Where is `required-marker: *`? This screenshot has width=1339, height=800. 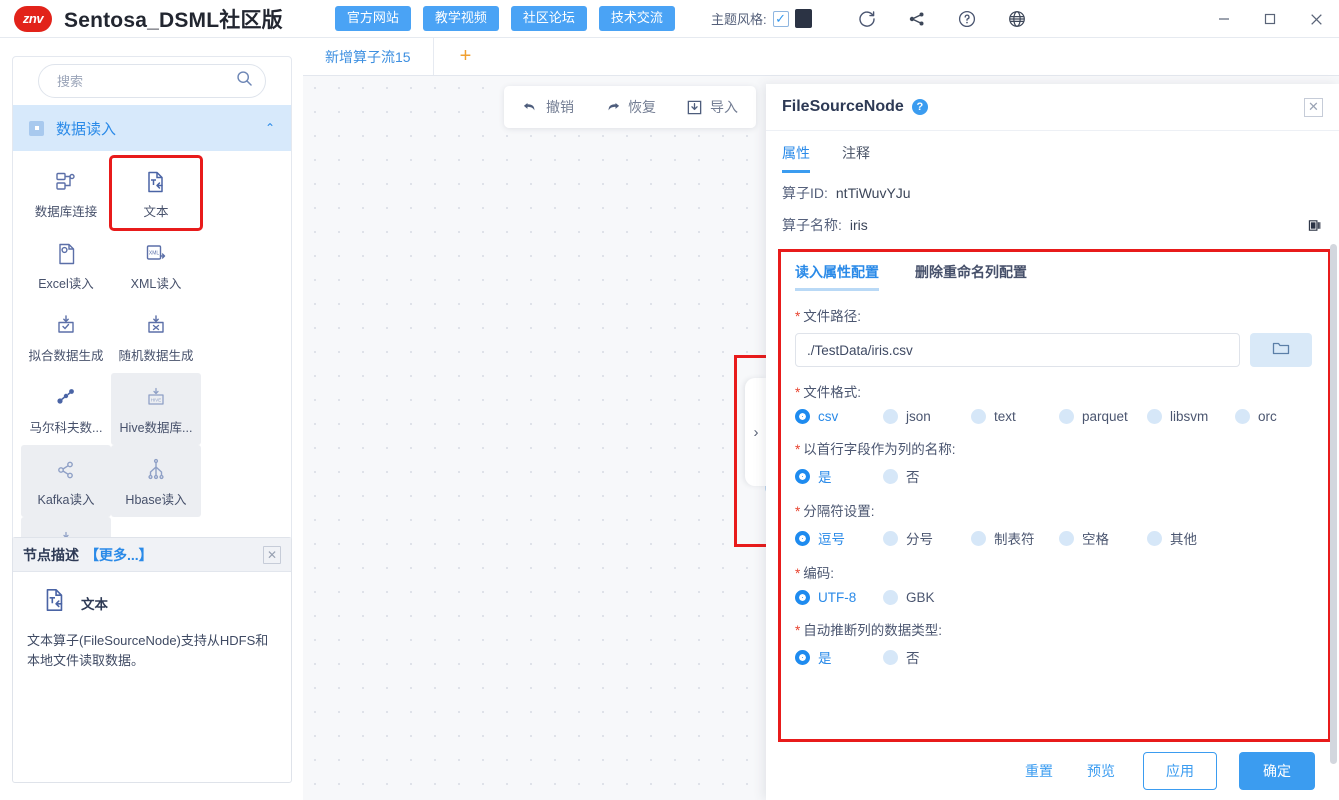 required-marker: * is located at coordinates (798, 449).